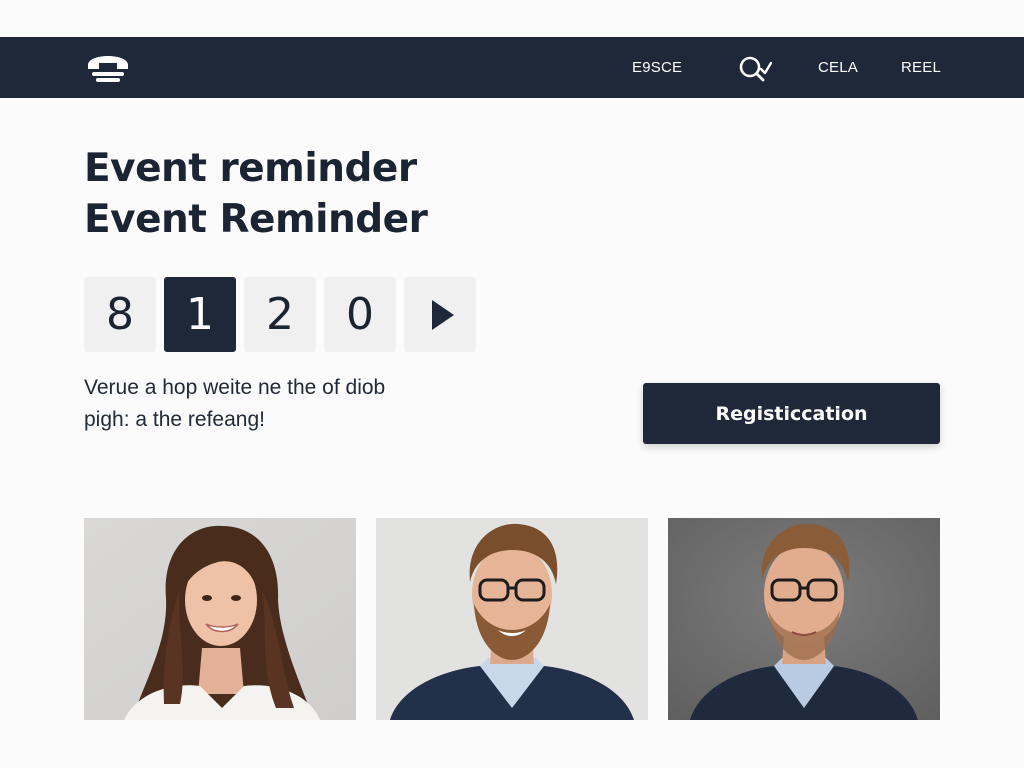 Image resolution: width=1024 pixels, height=768 pixels. Describe the element at coordinates (108, 67) in the screenshot. I see `telephone-icon` at that location.